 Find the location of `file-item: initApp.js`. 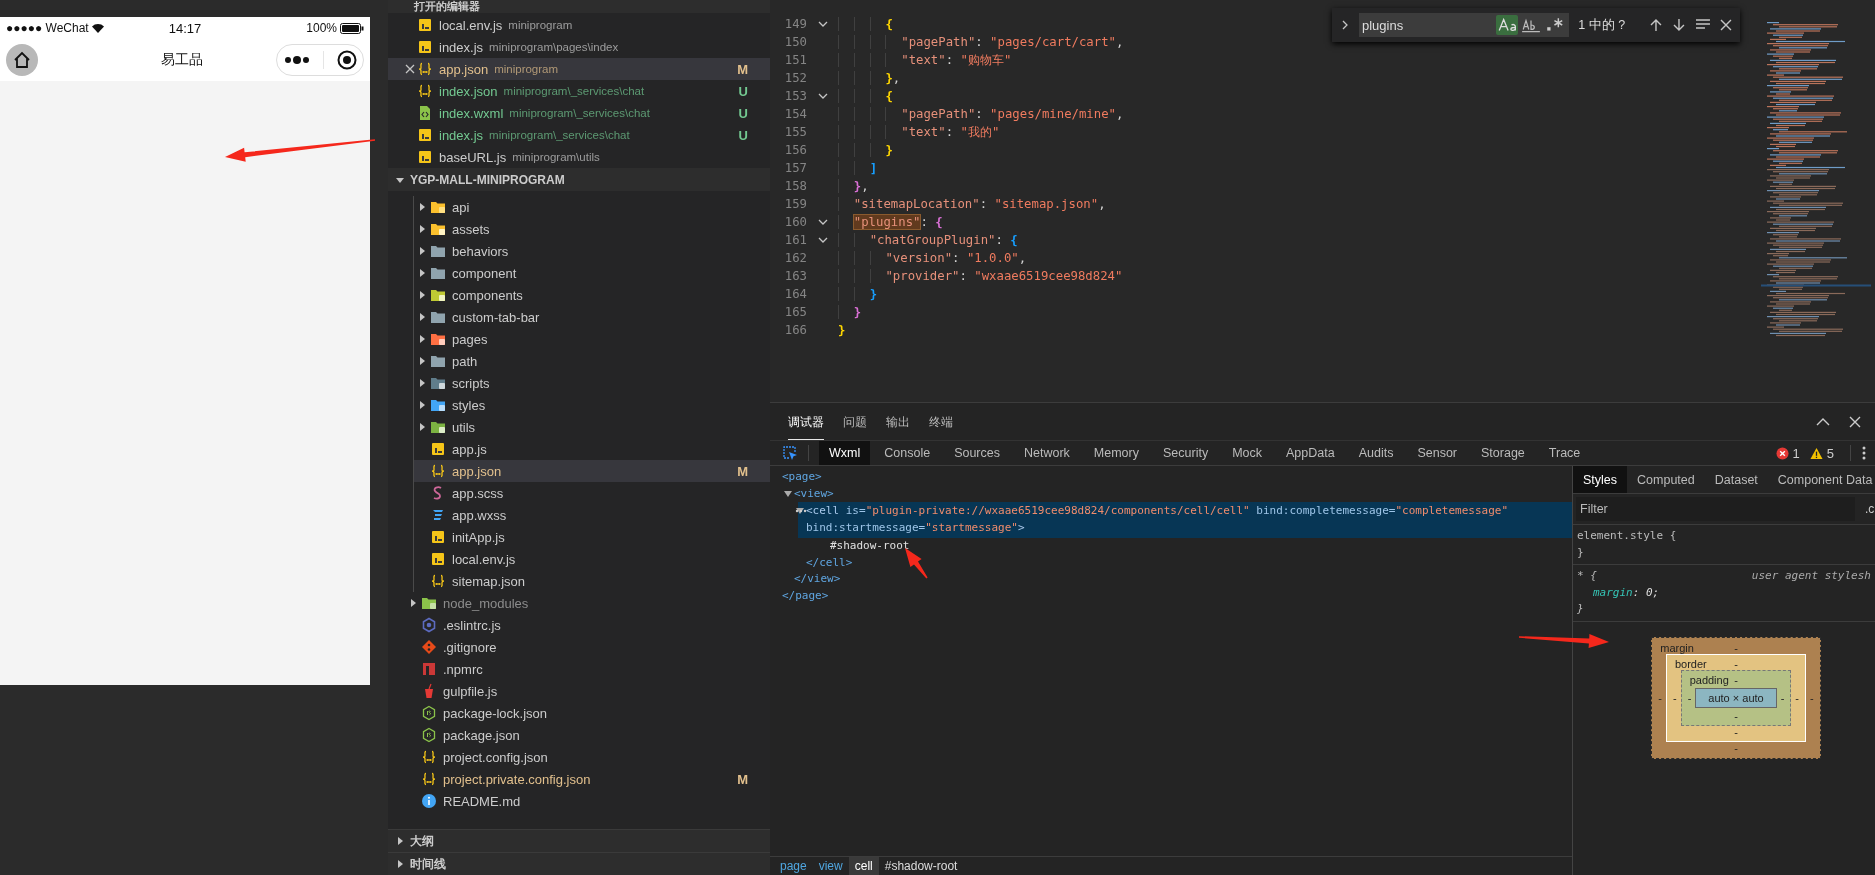

file-item: initApp.js is located at coordinates (592, 537).